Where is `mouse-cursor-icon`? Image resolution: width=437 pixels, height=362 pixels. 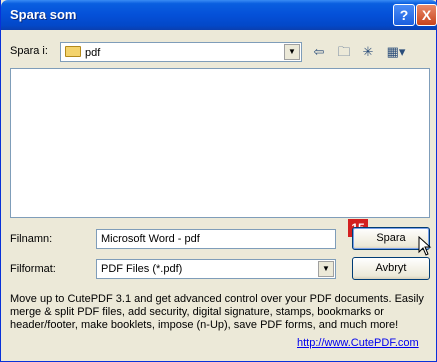 mouse-cursor-icon is located at coordinates (425, 246).